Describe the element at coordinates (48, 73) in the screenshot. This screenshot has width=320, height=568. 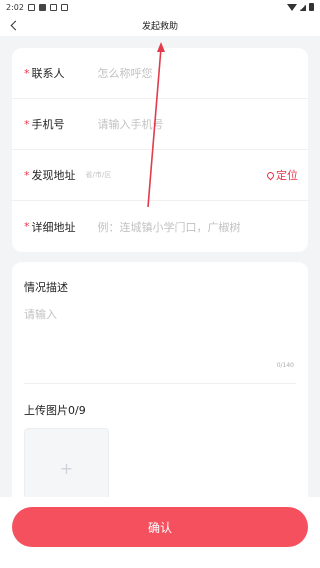
I see `contact-label: 联系人` at that location.